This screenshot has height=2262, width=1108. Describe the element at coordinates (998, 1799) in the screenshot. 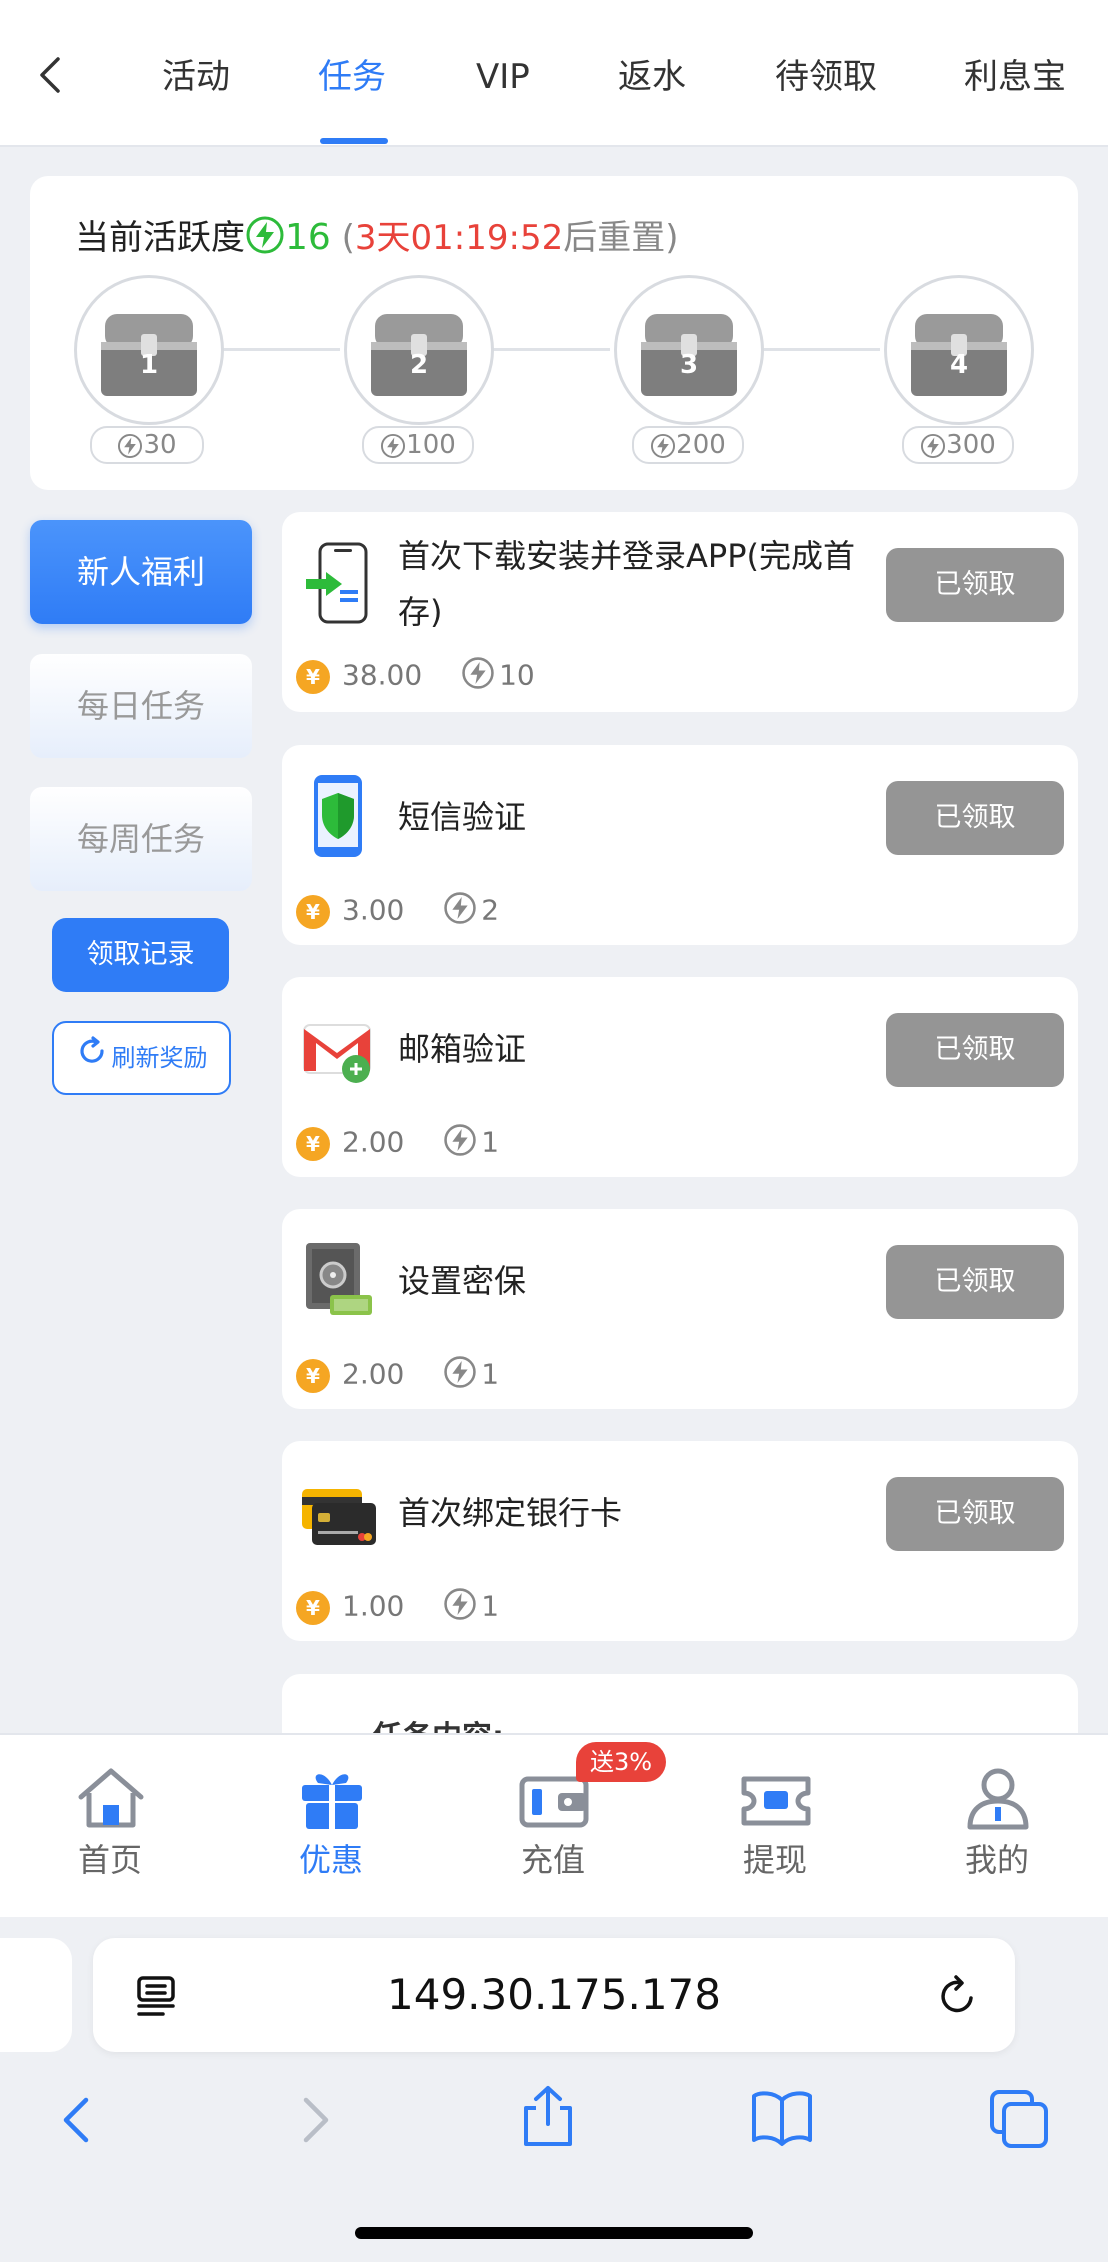

I see `user-icon` at that location.